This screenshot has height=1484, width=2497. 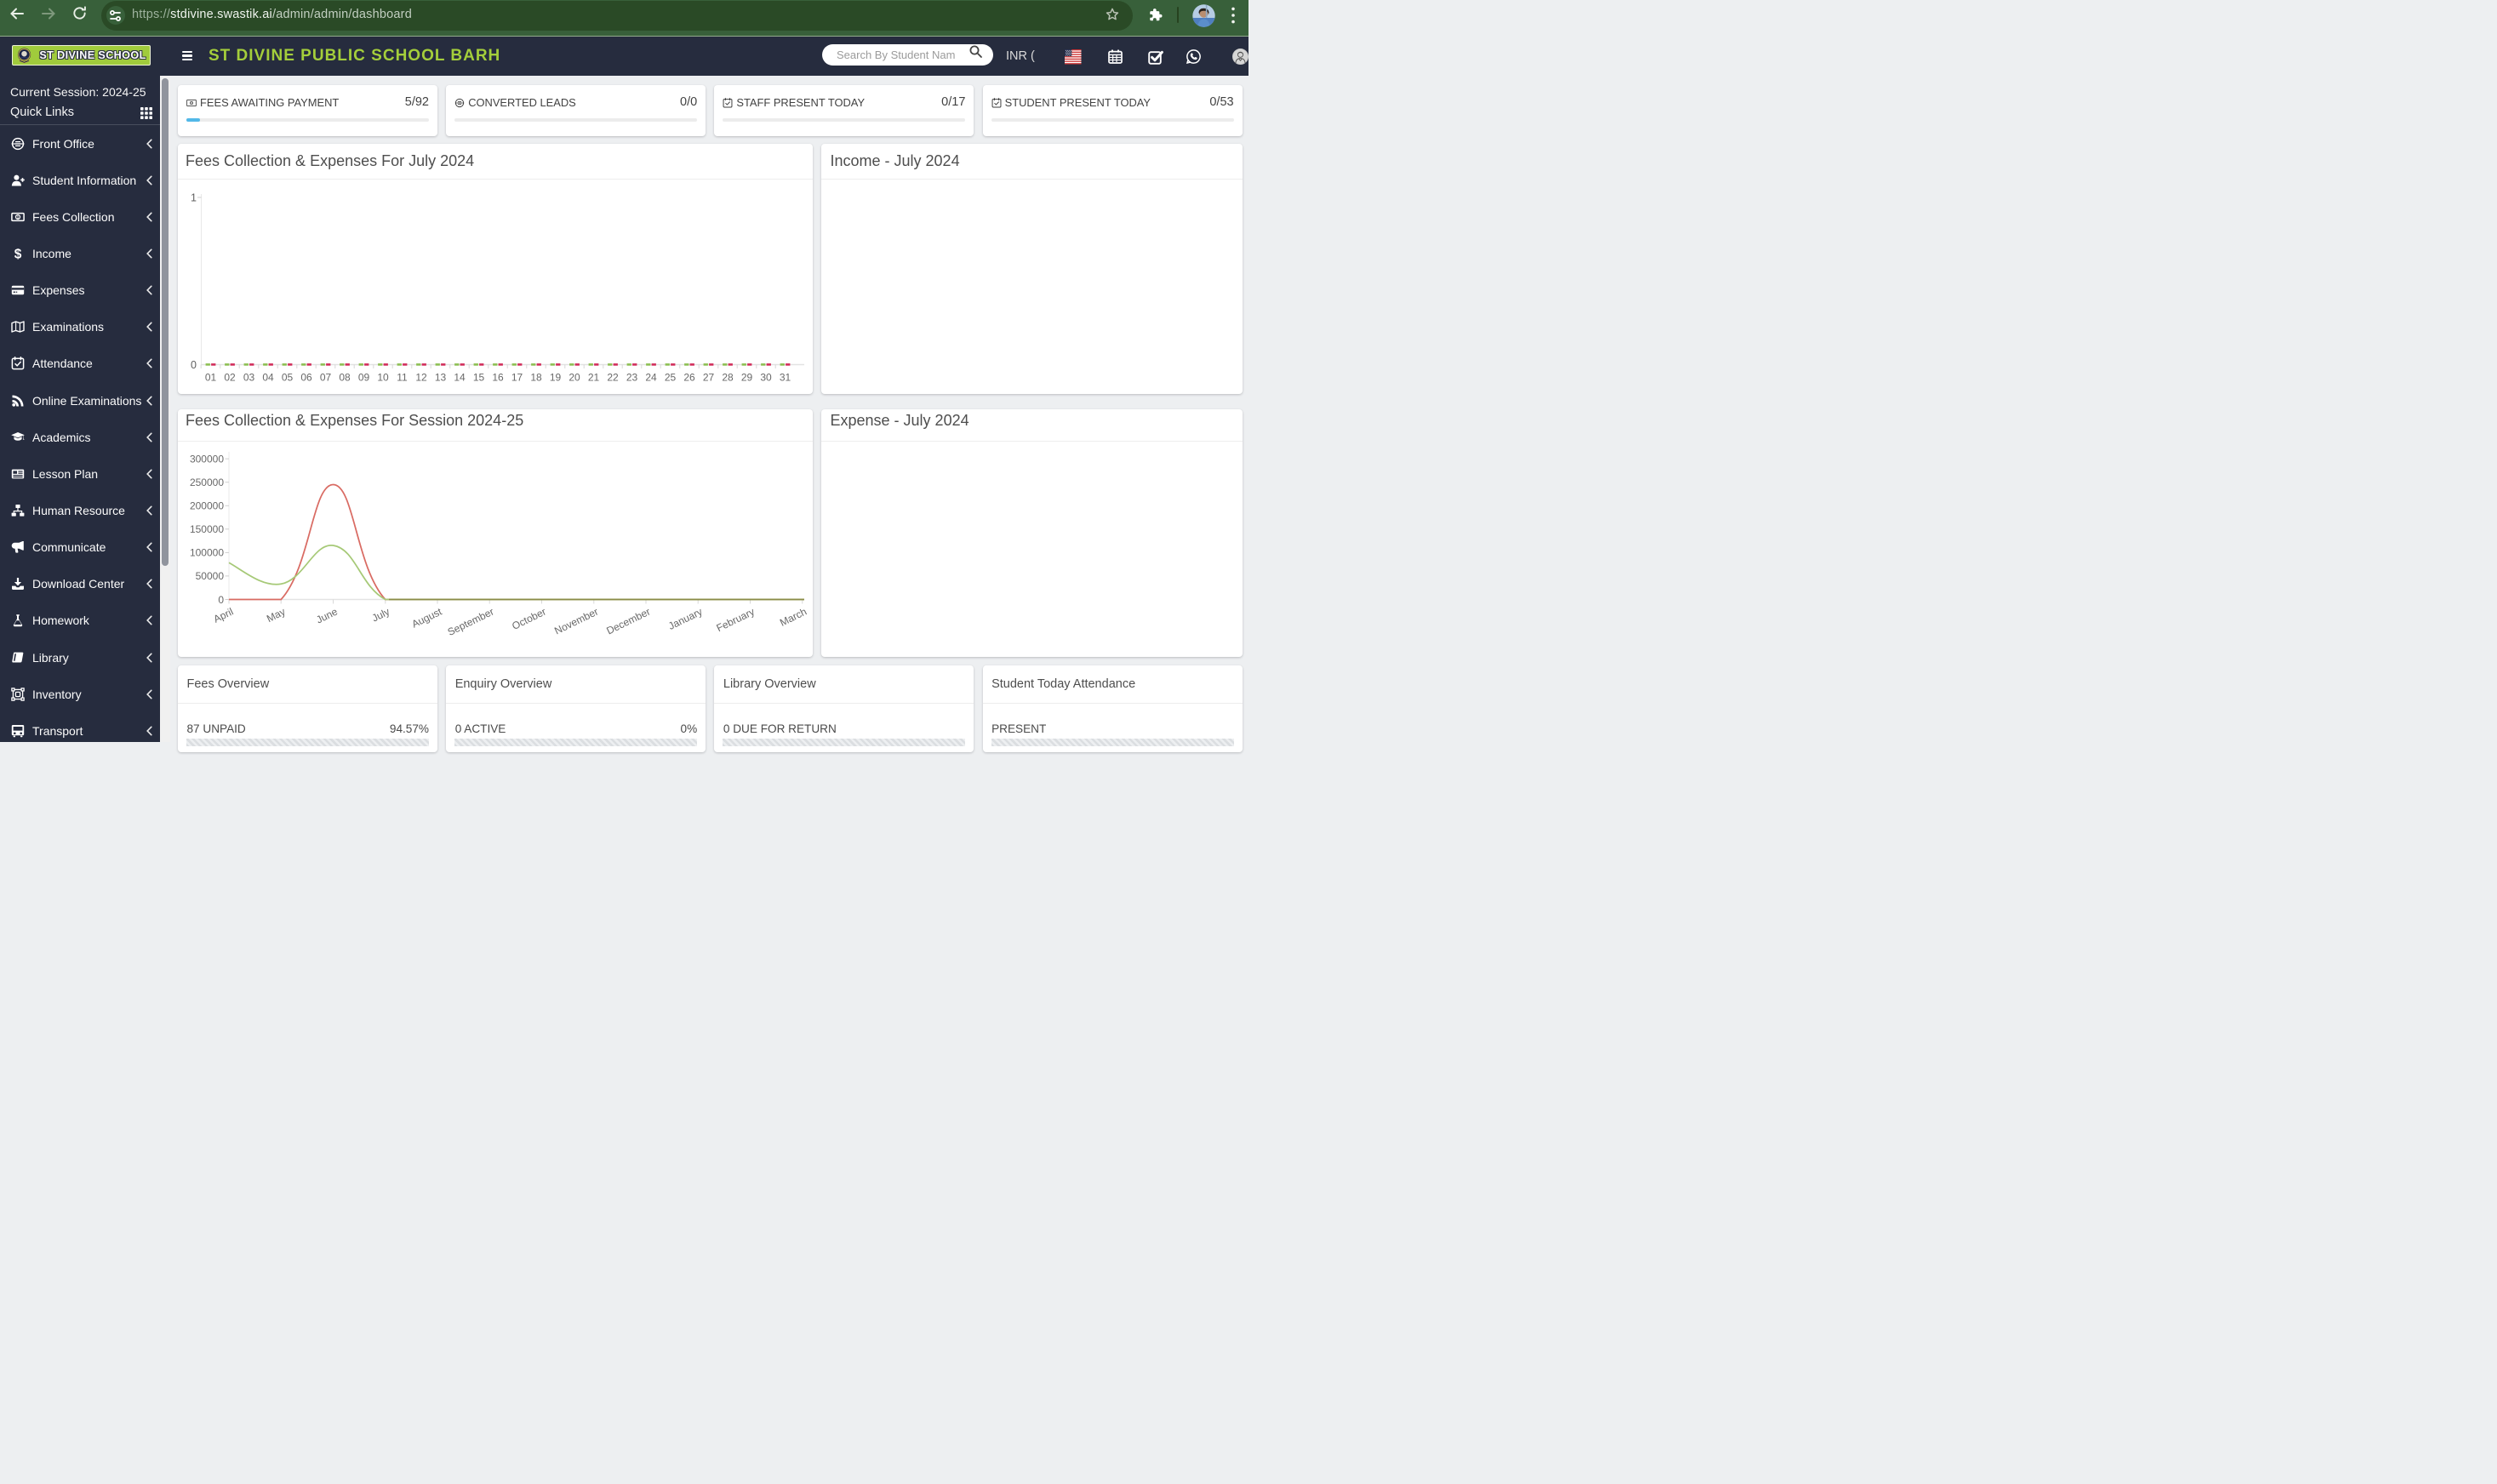 What do you see at coordinates (207, 552) in the screenshot?
I see `svg-text: 100000` at bounding box center [207, 552].